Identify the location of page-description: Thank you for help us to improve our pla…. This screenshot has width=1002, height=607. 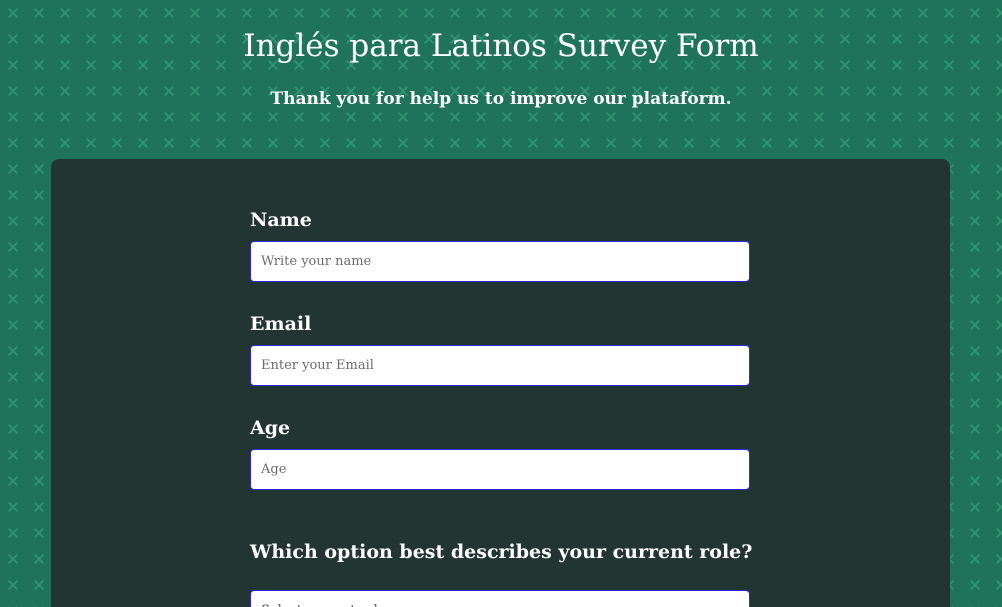
(501, 99).